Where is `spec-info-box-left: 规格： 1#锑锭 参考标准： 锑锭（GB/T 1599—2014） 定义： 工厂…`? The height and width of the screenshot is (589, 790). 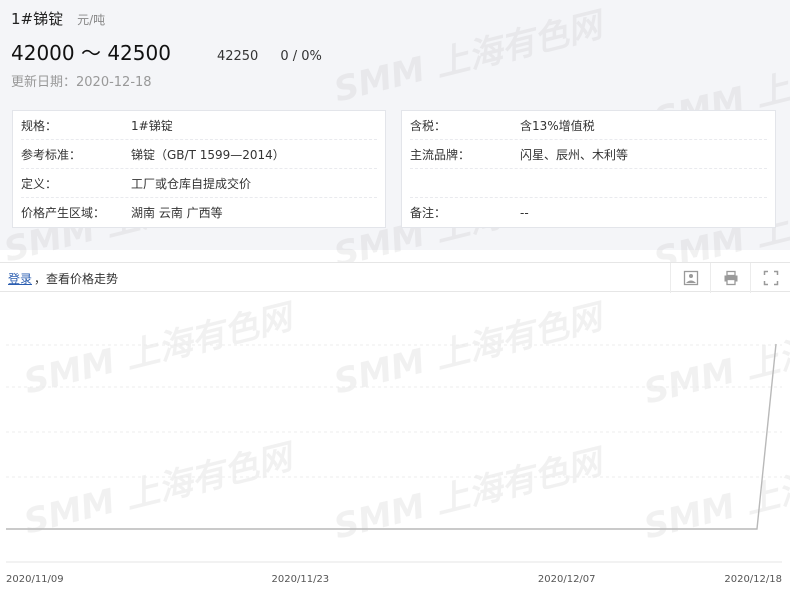 spec-info-box-left: 规格： 1#锑锭 参考标准： 锑锭（GB/T 1599—2014） 定义： 工厂… is located at coordinates (199, 169).